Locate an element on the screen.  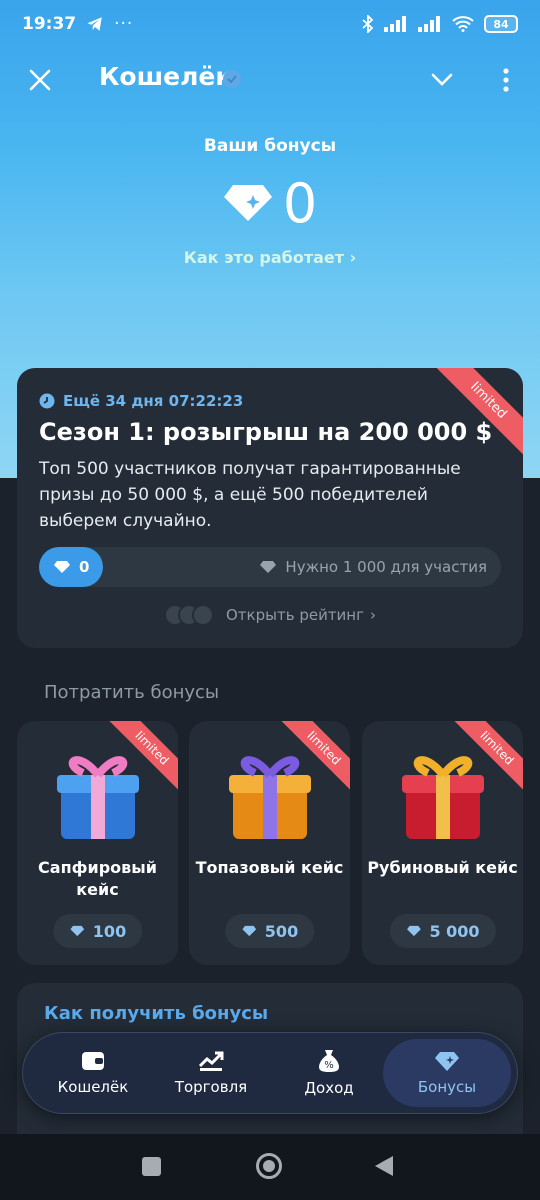
case-price: 5 000 is located at coordinates (442, 931).